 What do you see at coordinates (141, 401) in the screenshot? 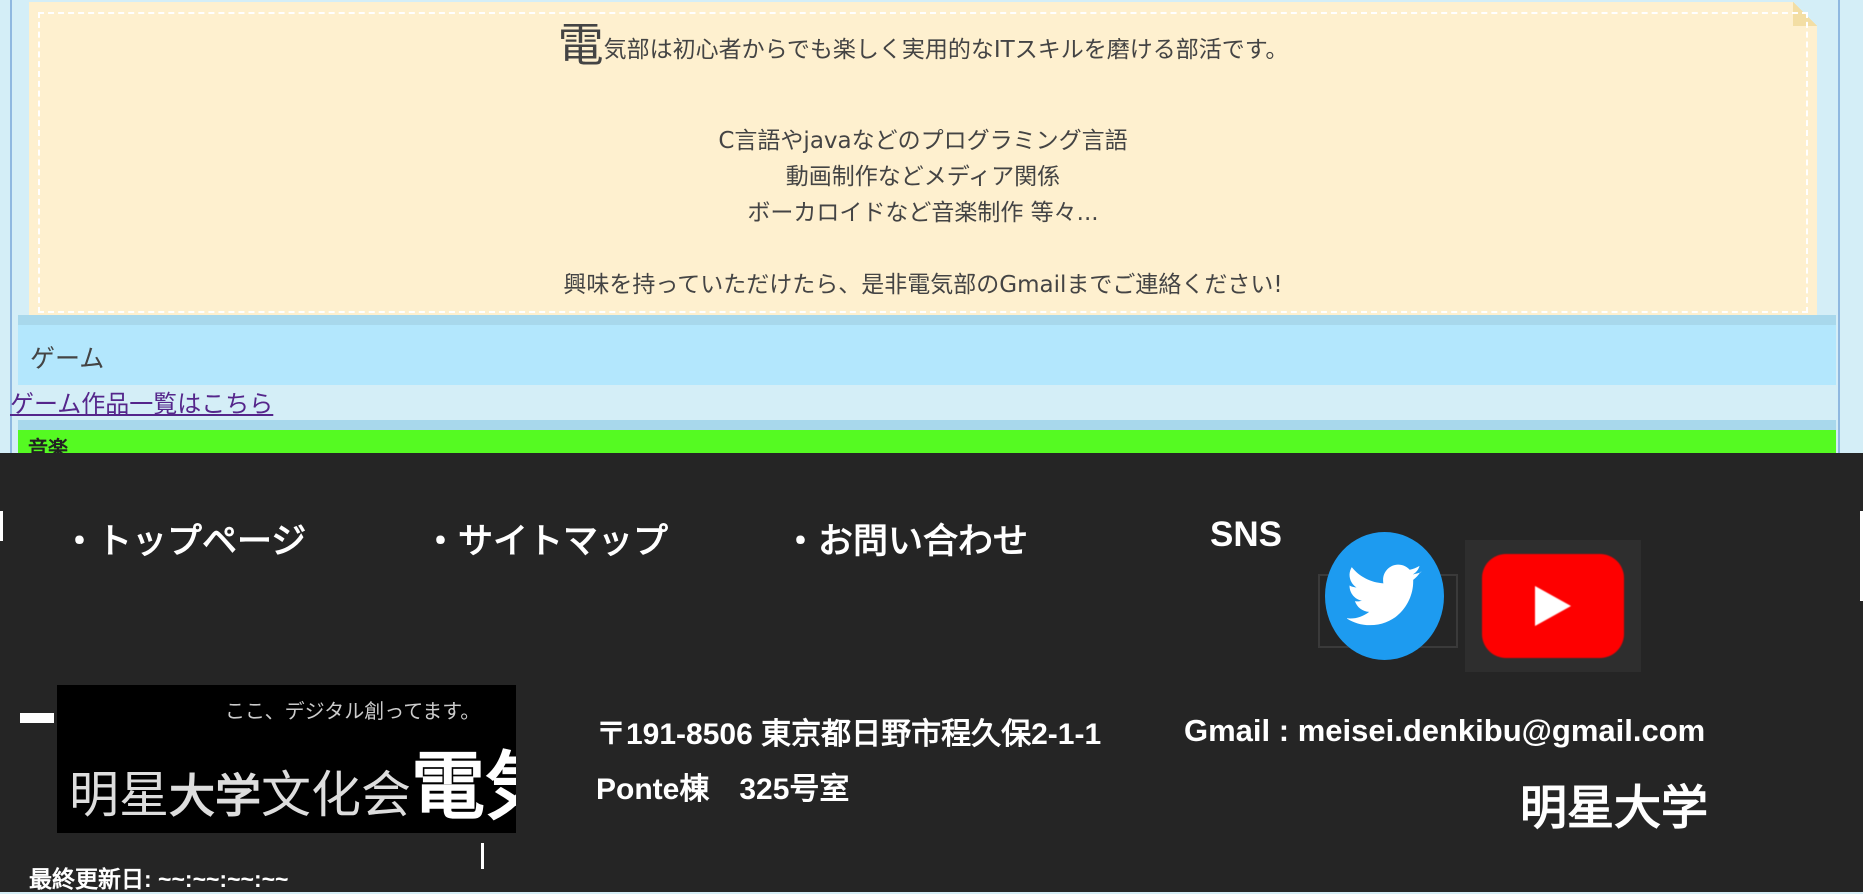
I see `game-list-link: ゲーム作品一覧はこちら` at bounding box center [141, 401].